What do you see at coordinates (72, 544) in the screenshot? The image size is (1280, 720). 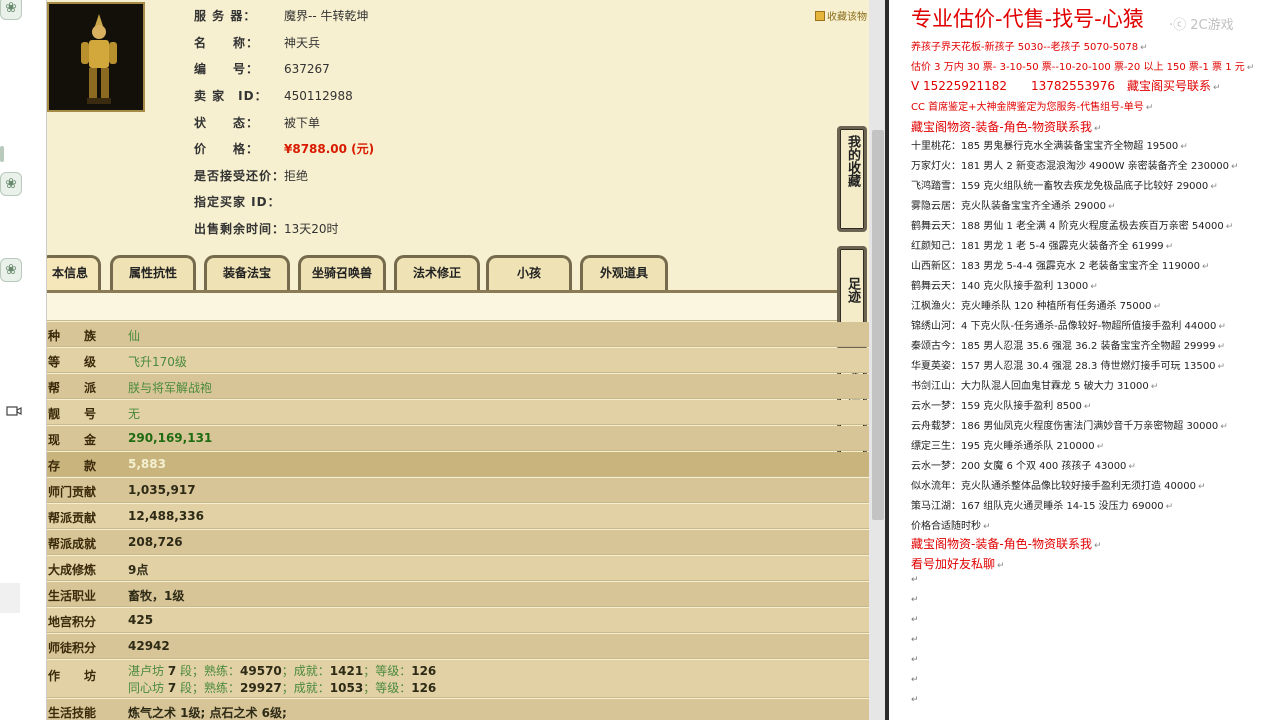 I see `row-key: 帮派成就` at bounding box center [72, 544].